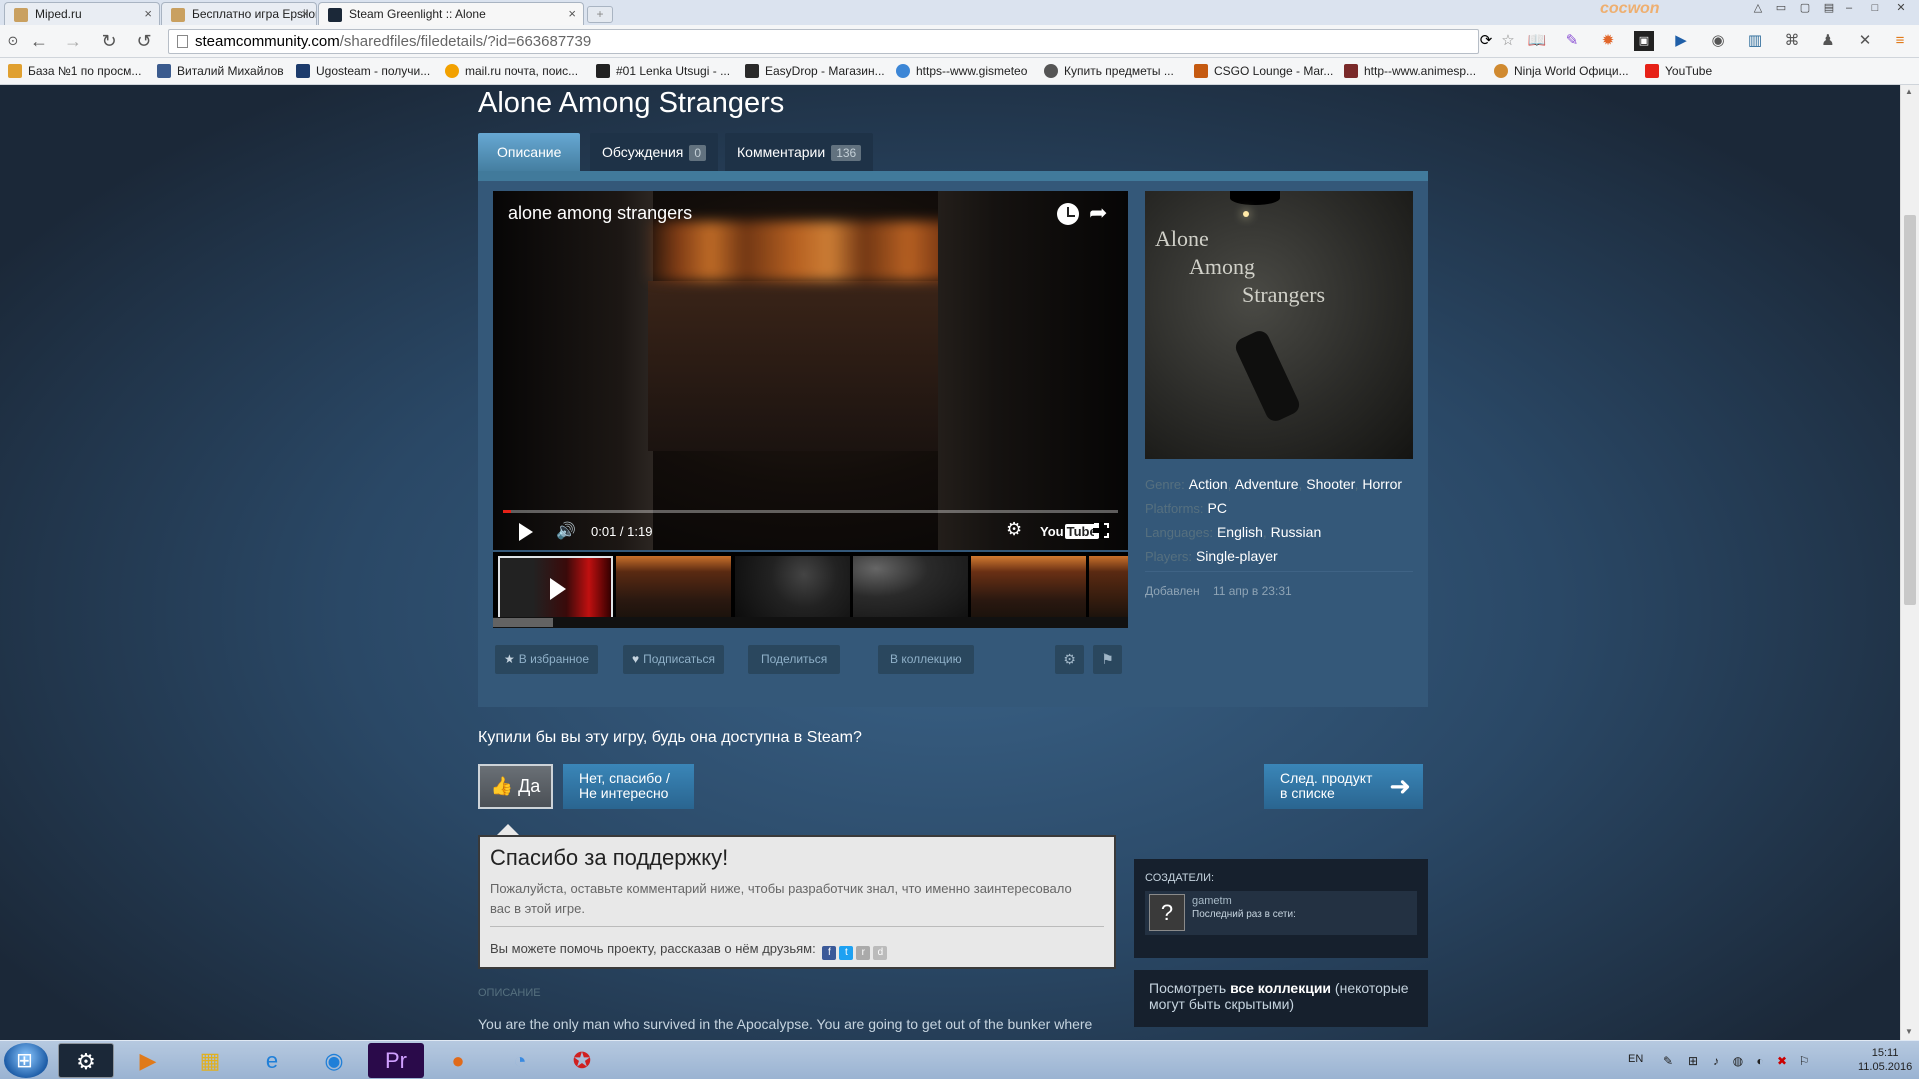 This screenshot has width=1919, height=1079. What do you see at coordinates (1486, 41) in the screenshot?
I see `sync-icon: ⟳` at bounding box center [1486, 41].